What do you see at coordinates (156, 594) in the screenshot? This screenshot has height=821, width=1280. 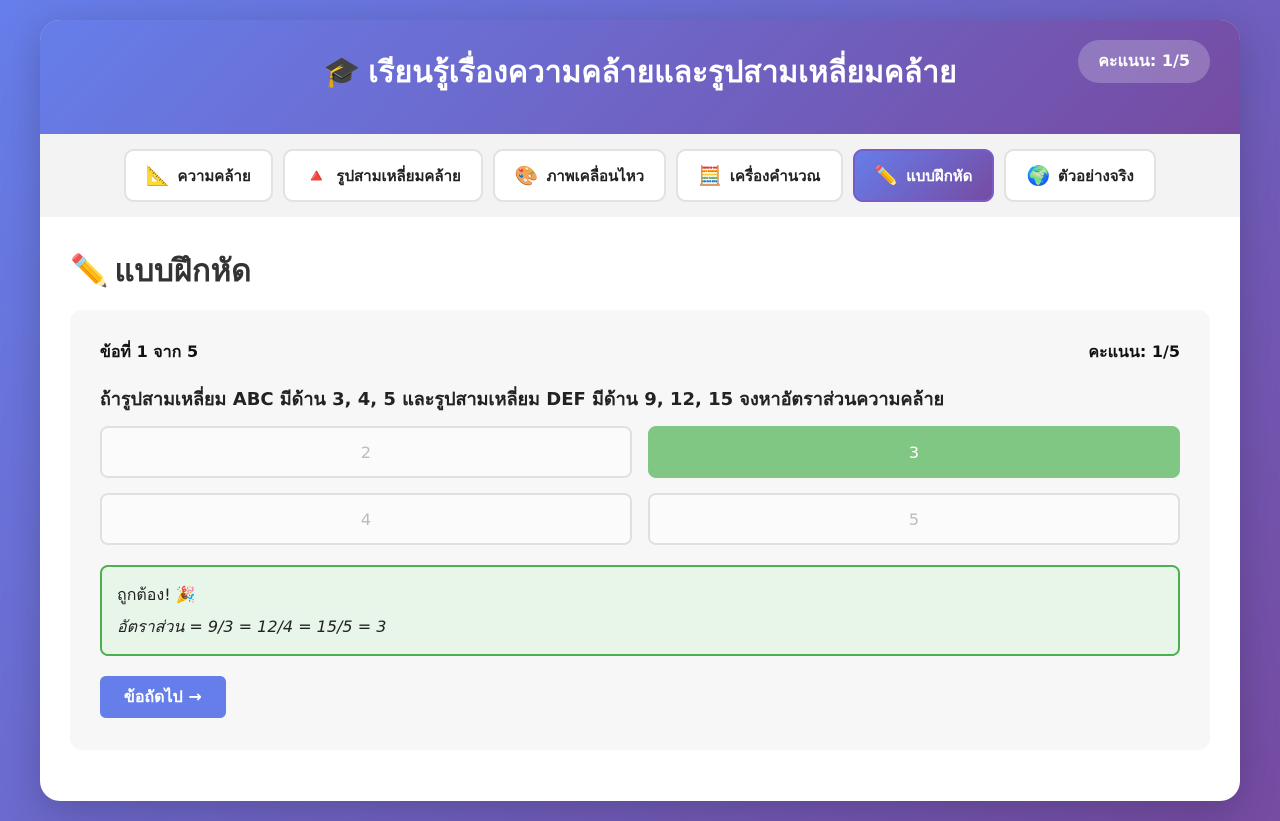 I see `feedback-title: ถูกต้อง! 🎉` at bounding box center [156, 594].